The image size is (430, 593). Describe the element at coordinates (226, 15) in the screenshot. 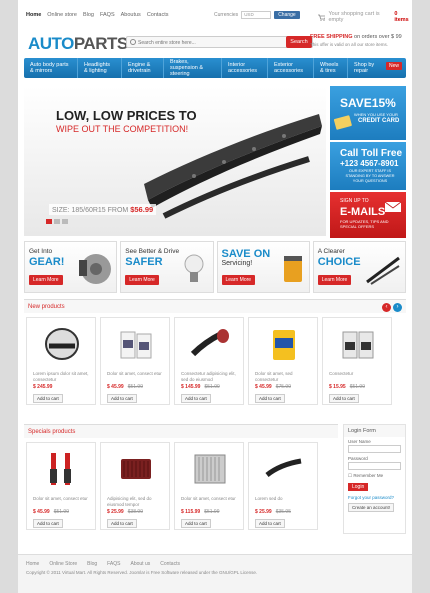

I see `currency-label: Currencies` at that location.